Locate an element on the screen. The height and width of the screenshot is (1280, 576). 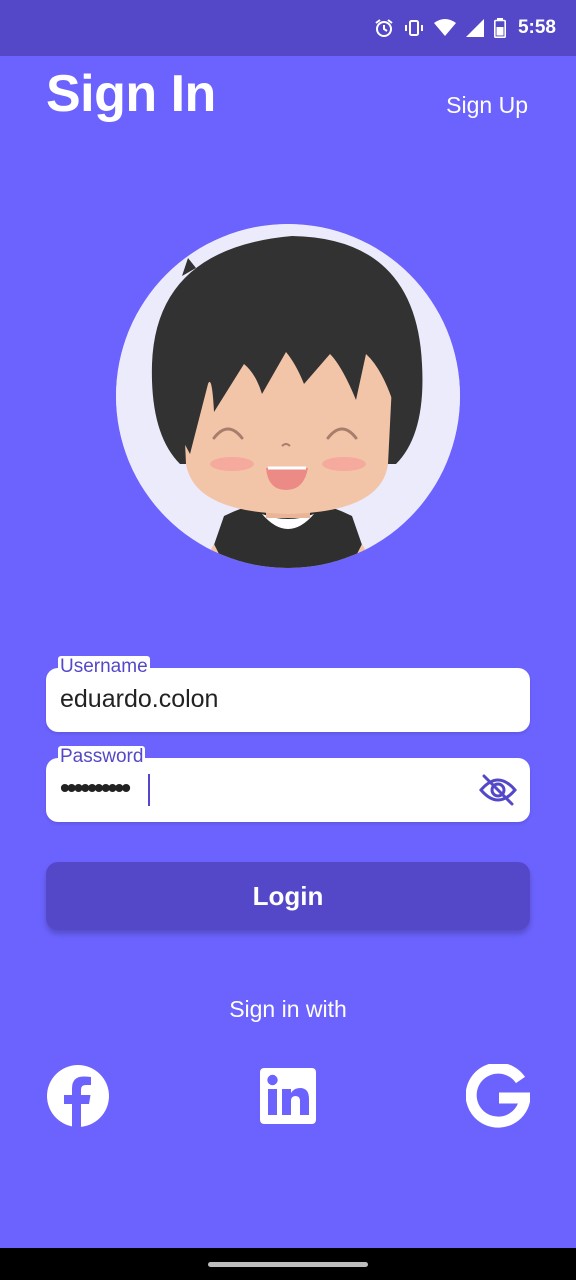
linkedin-icon is located at coordinates (288, 1096).